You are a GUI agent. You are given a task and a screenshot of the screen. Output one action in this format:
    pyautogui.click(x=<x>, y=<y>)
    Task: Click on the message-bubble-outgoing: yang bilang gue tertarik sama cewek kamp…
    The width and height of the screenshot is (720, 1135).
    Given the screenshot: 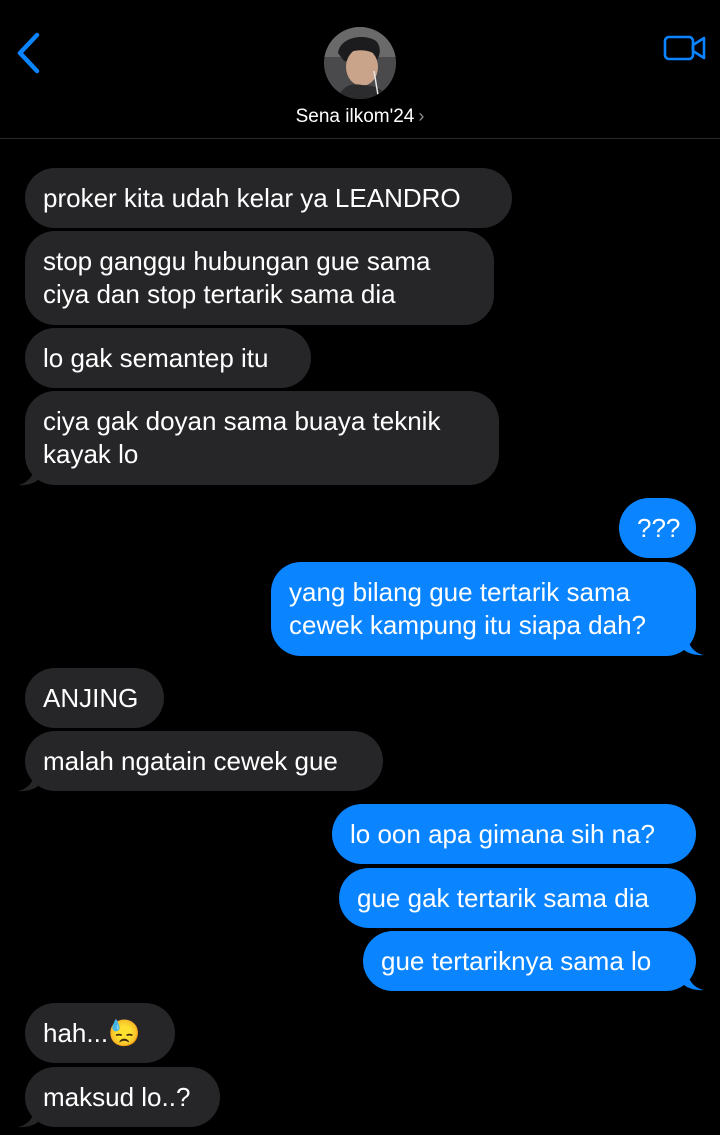 What is the action you would take?
    pyautogui.click(x=483, y=609)
    